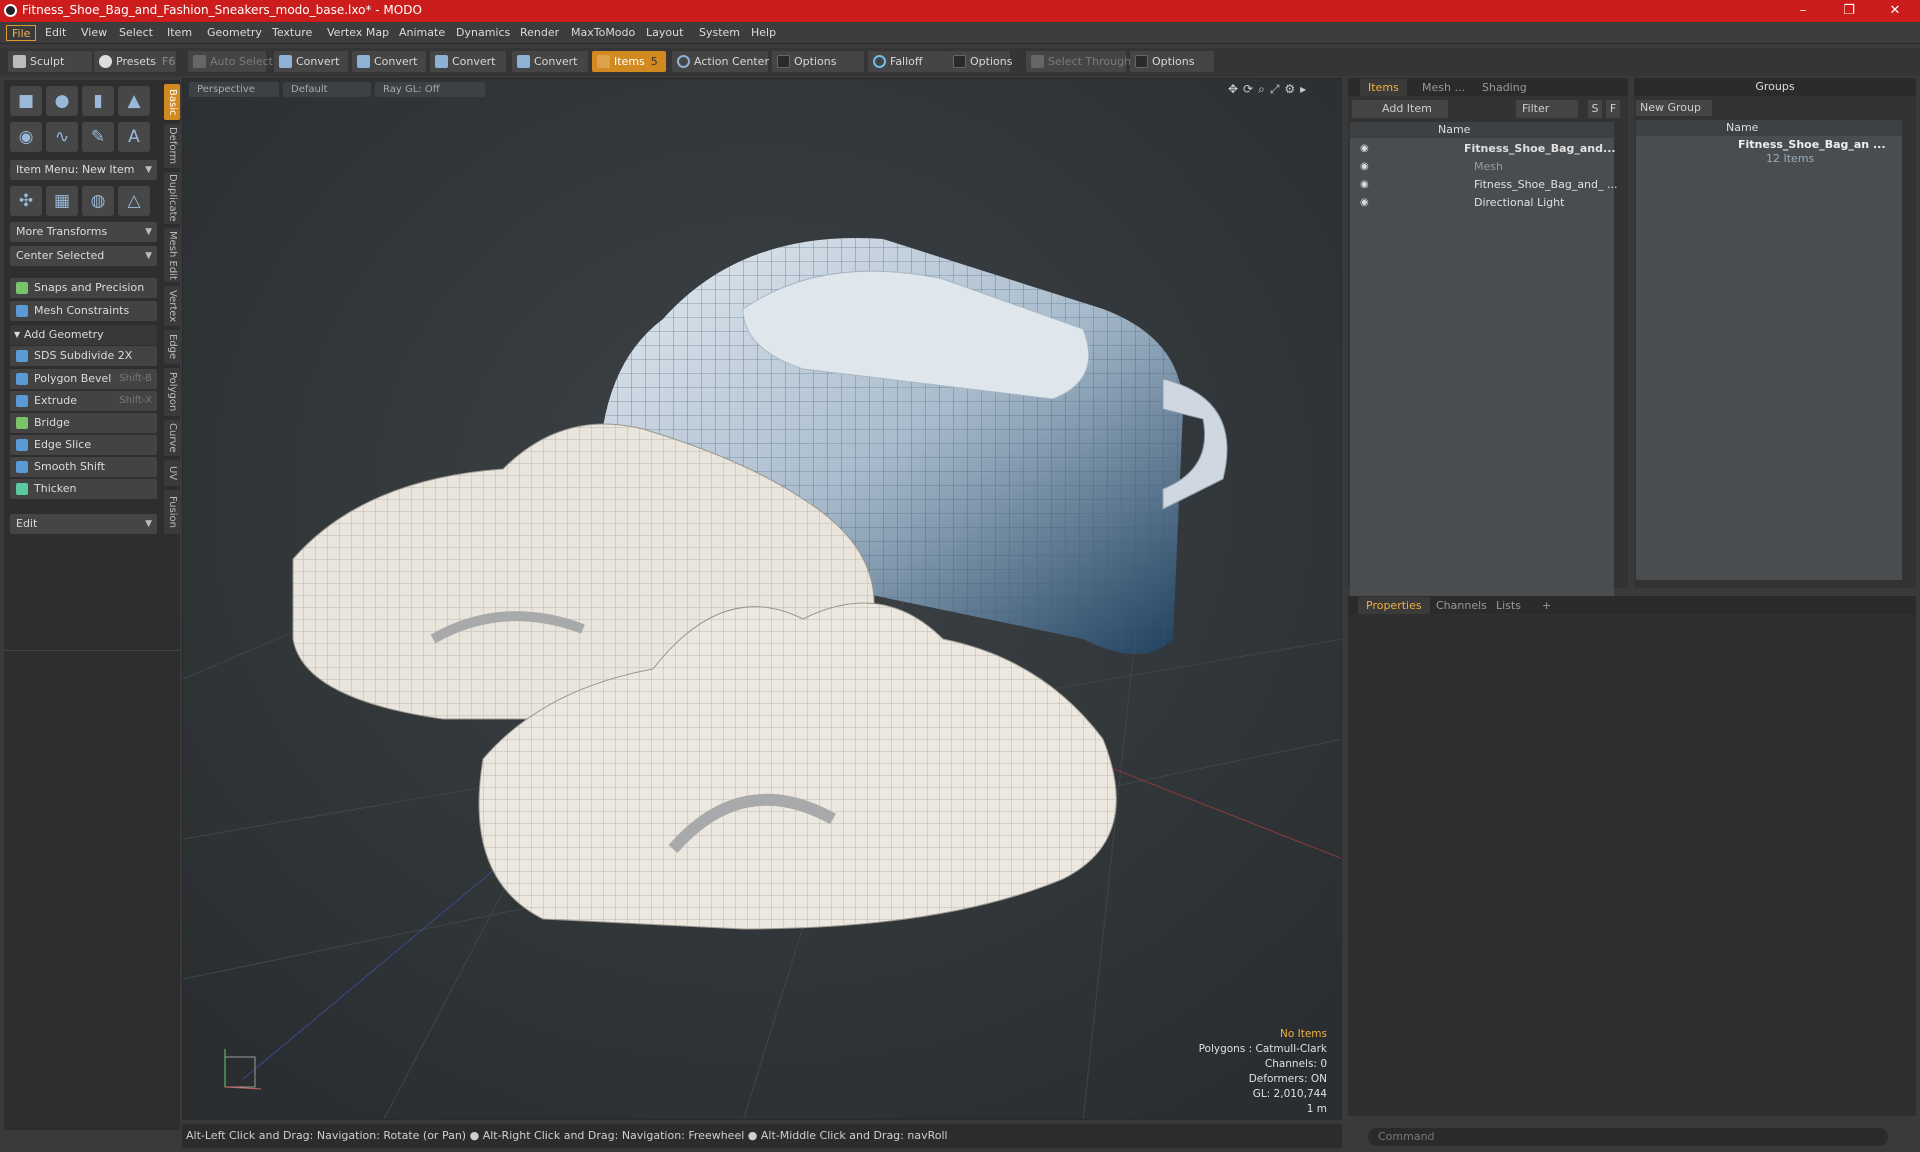  What do you see at coordinates (908, 61) in the screenshot?
I see `falloff-button: Falloff` at bounding box center [908, 61].